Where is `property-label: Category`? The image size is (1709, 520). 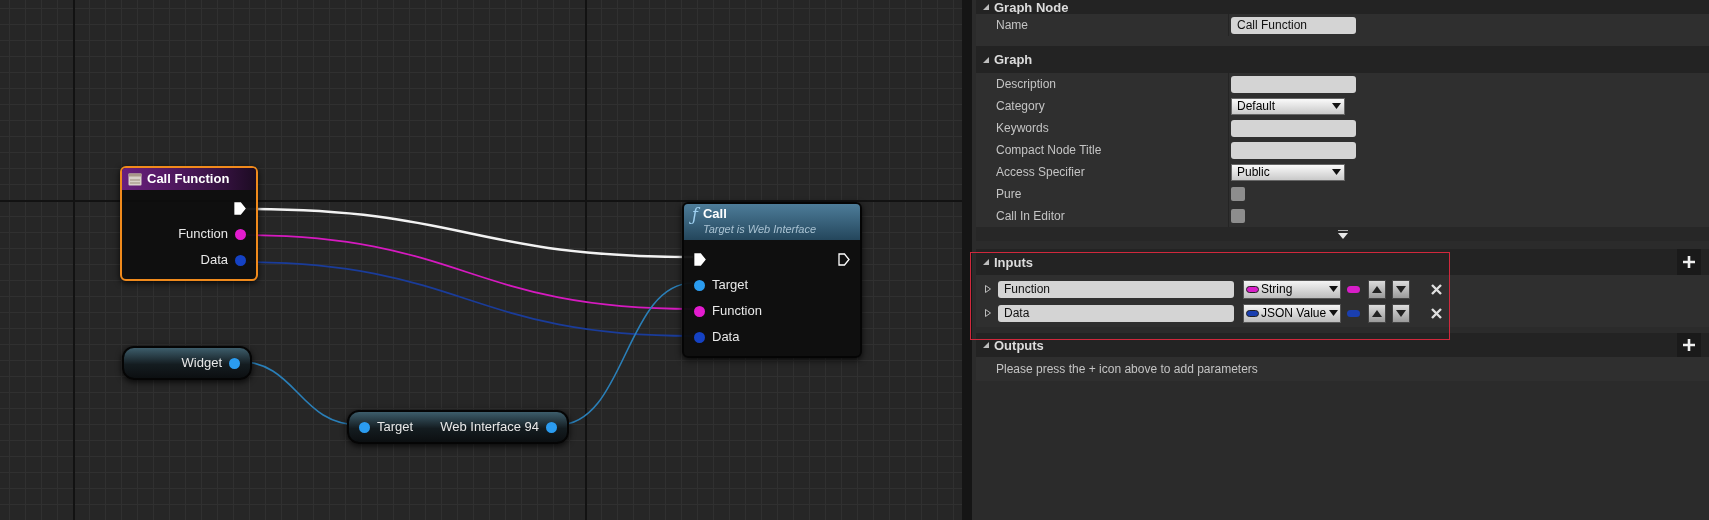
property-label: Category is located at coordinates (1020, 106).